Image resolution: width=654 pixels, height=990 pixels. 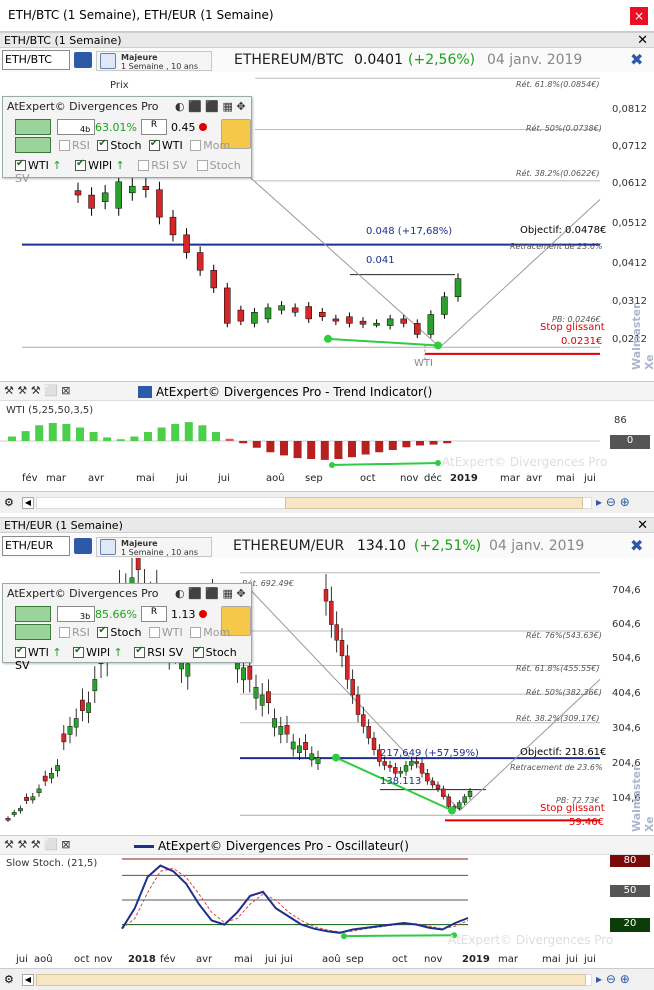 I want to click on overlay-tf-button: 4b, so click(x=76, y=127).